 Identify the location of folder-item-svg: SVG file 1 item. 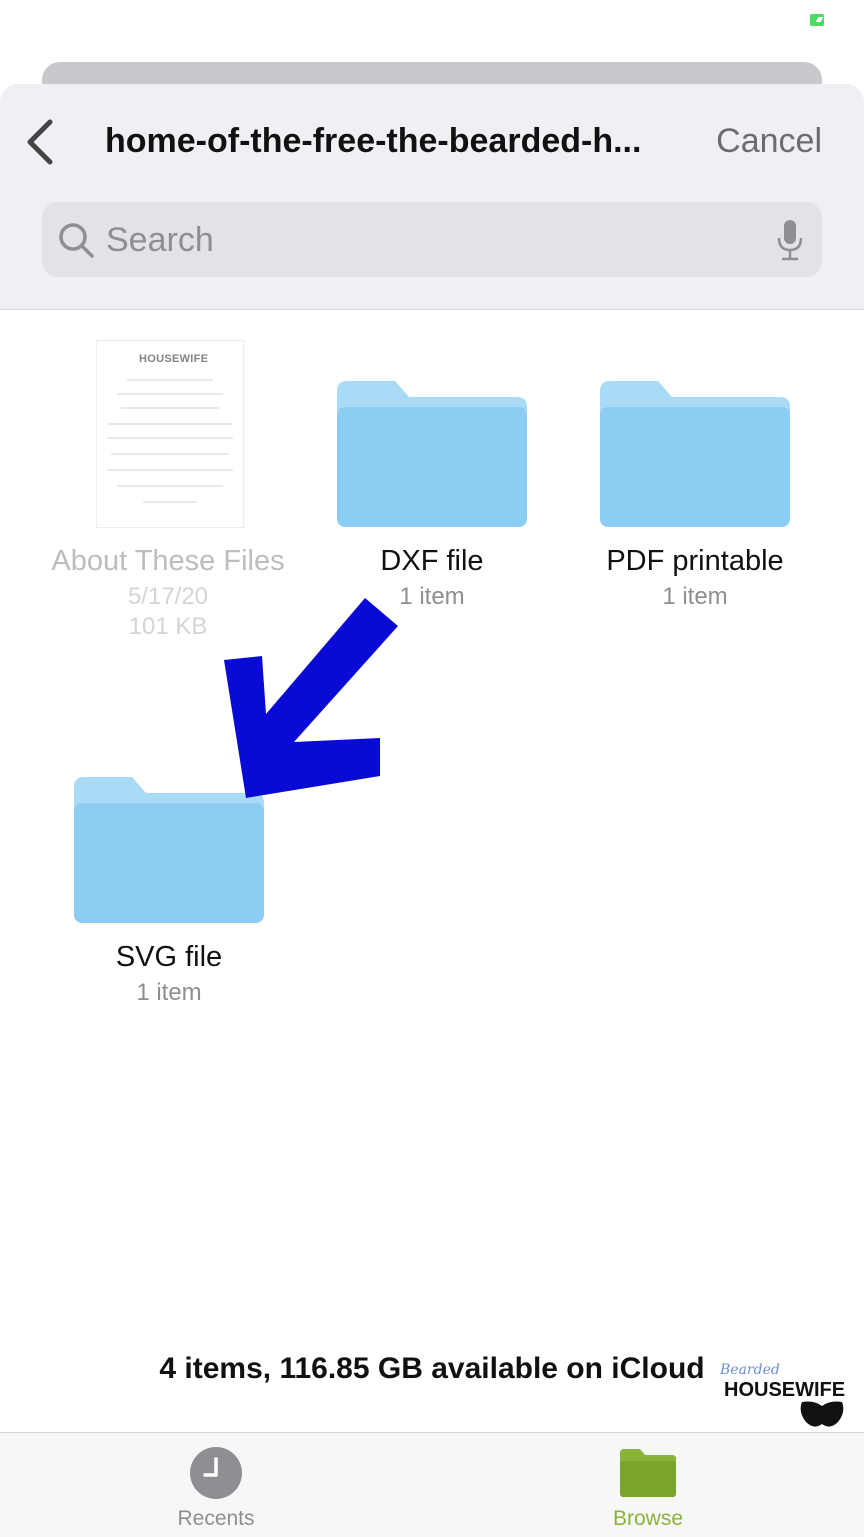
(169, 972).